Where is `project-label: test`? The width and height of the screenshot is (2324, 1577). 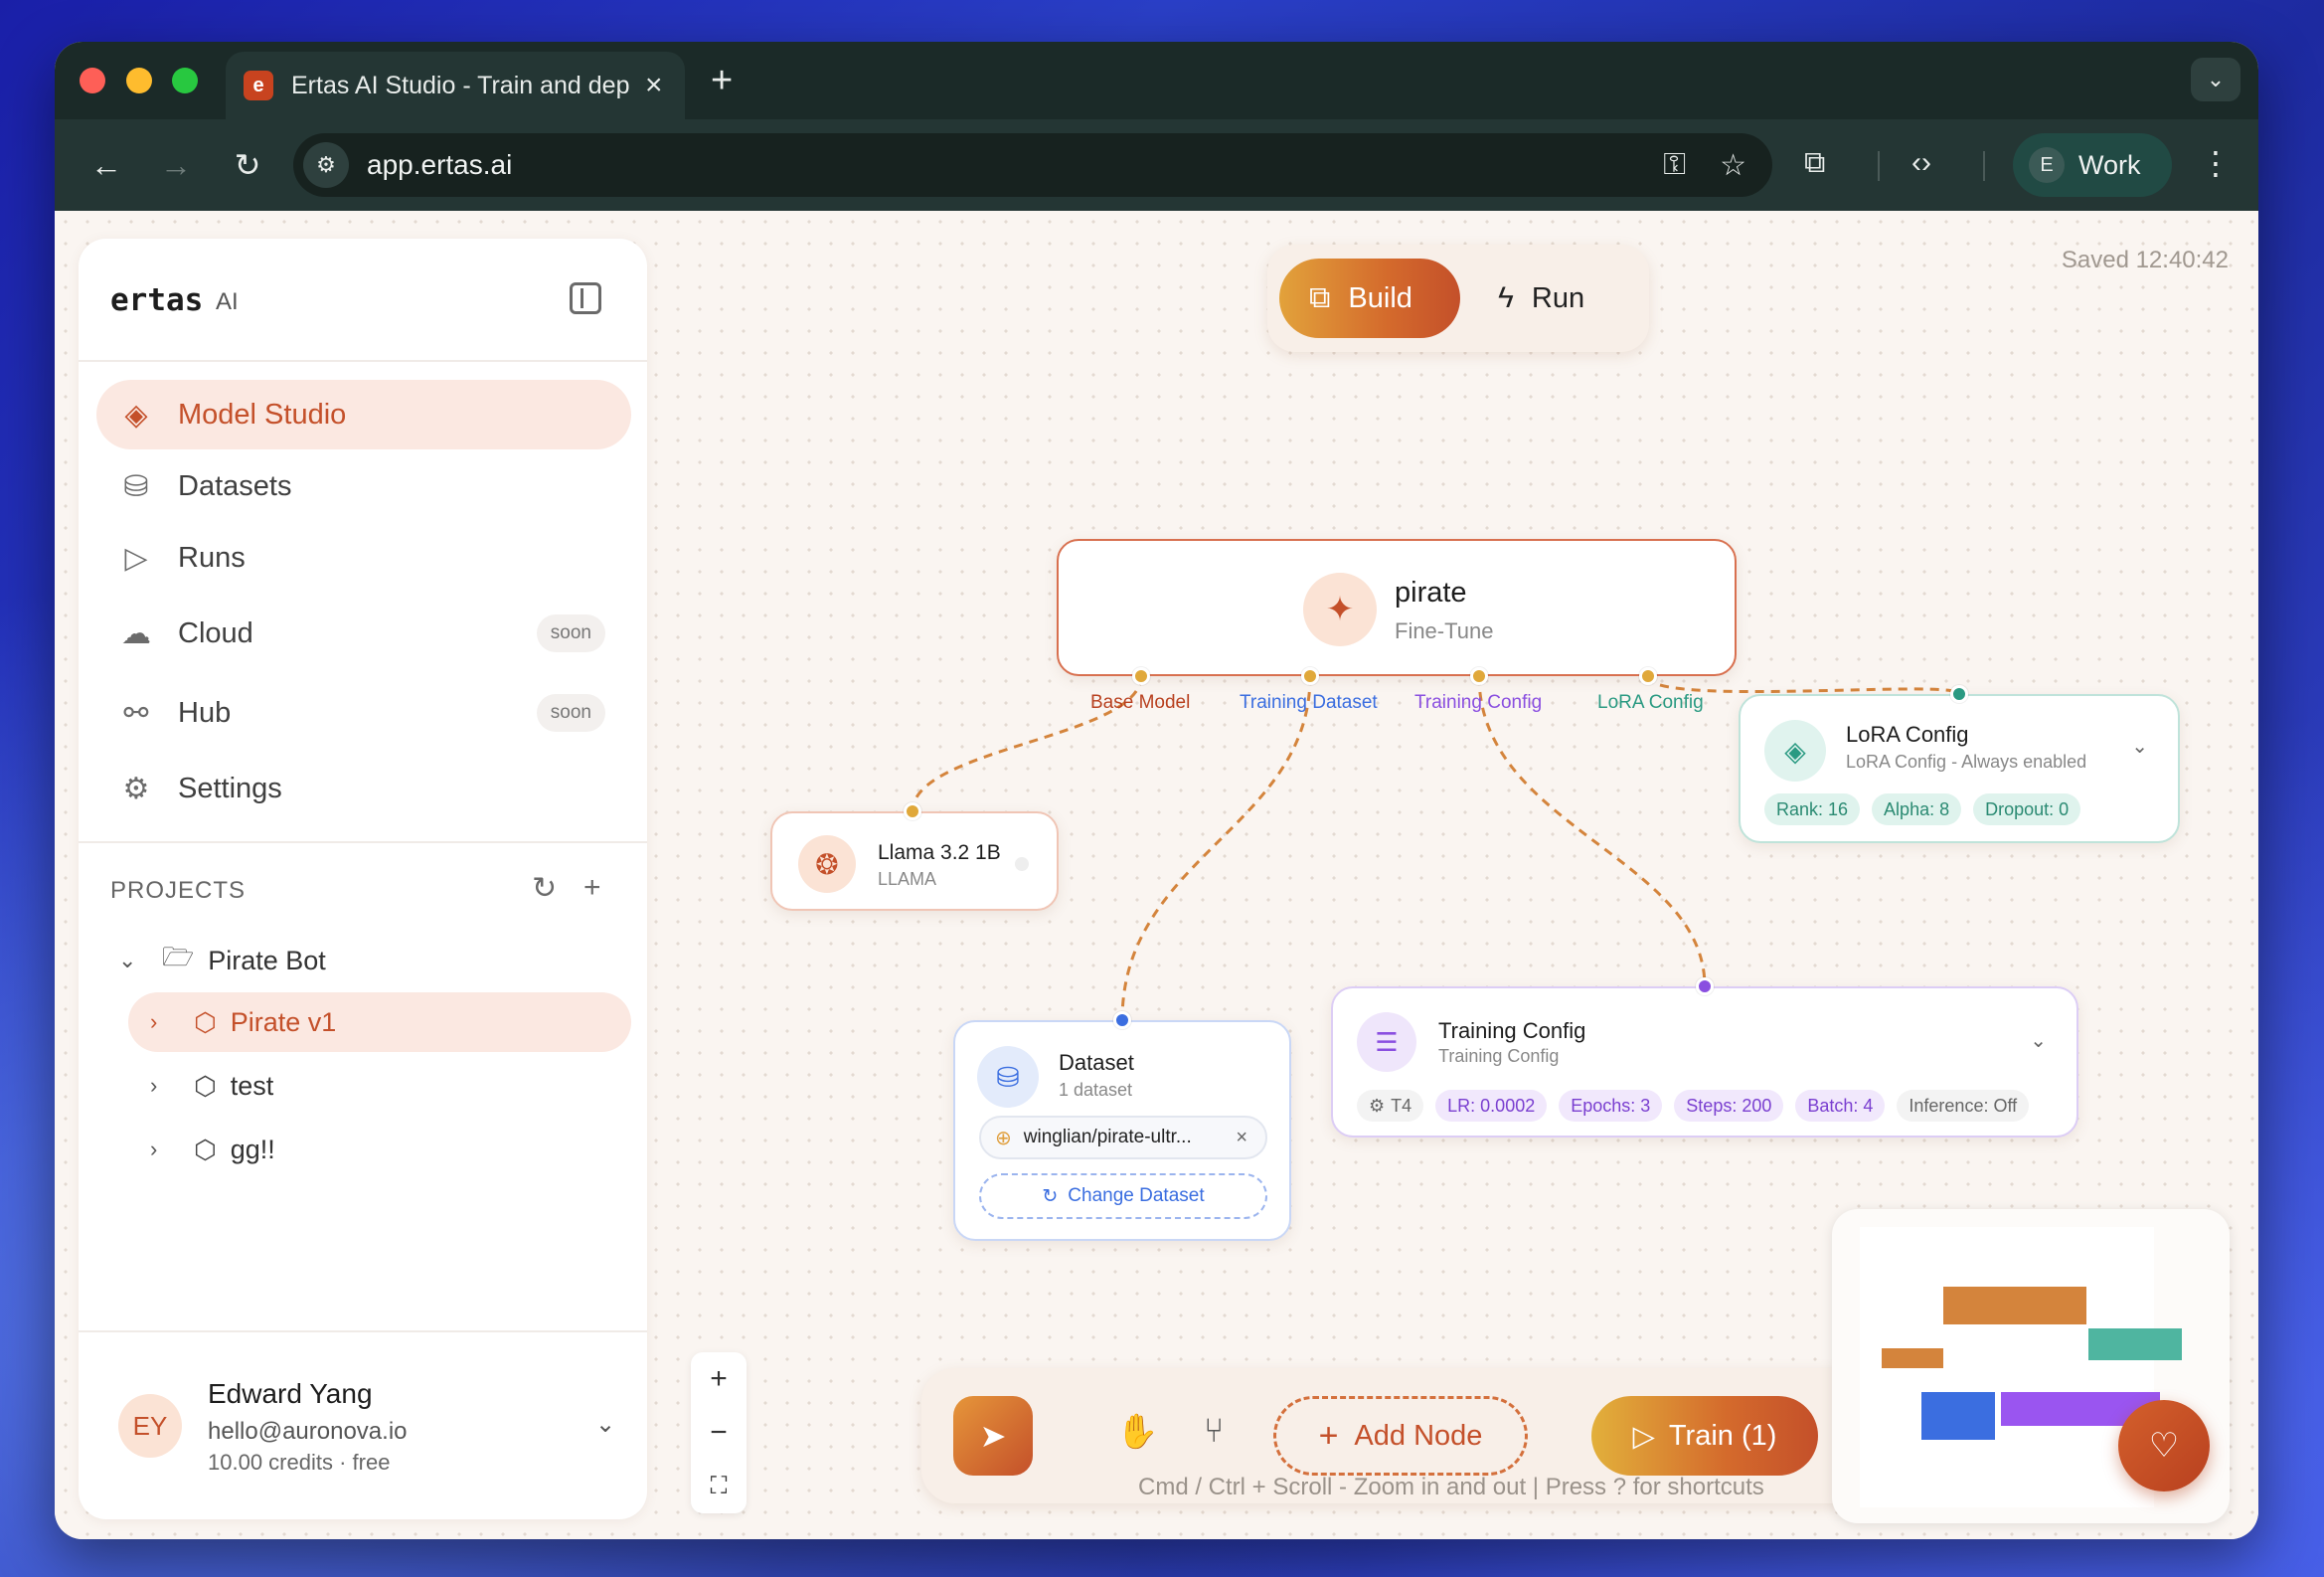 project-label: test is located at coordinates (252, 1085).